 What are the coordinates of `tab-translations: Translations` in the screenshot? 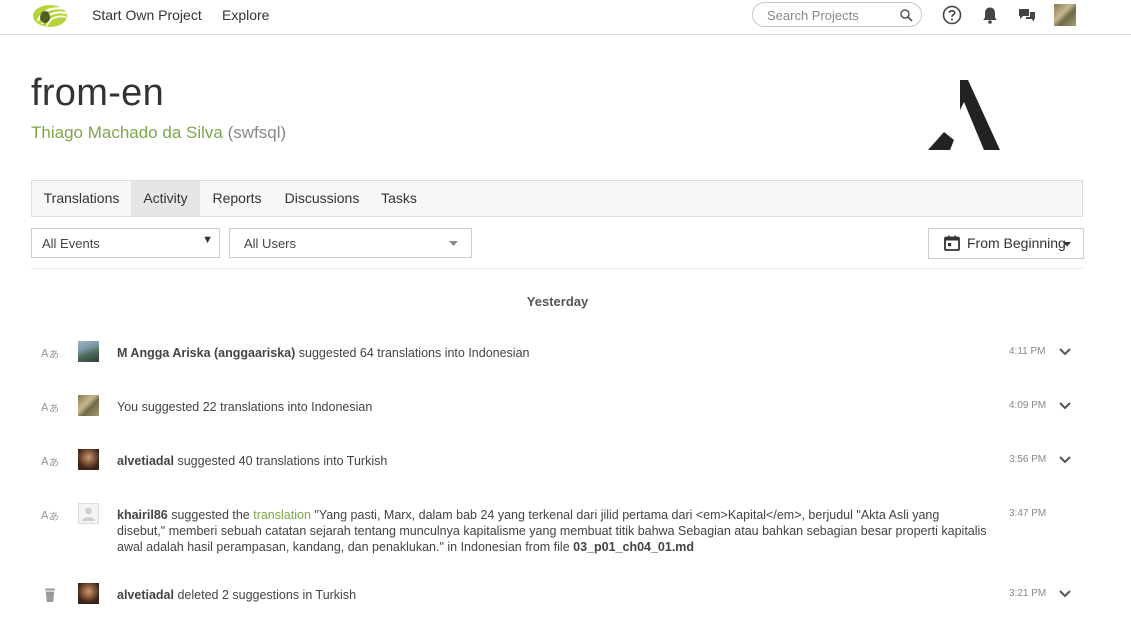 It's located at (81, 198).